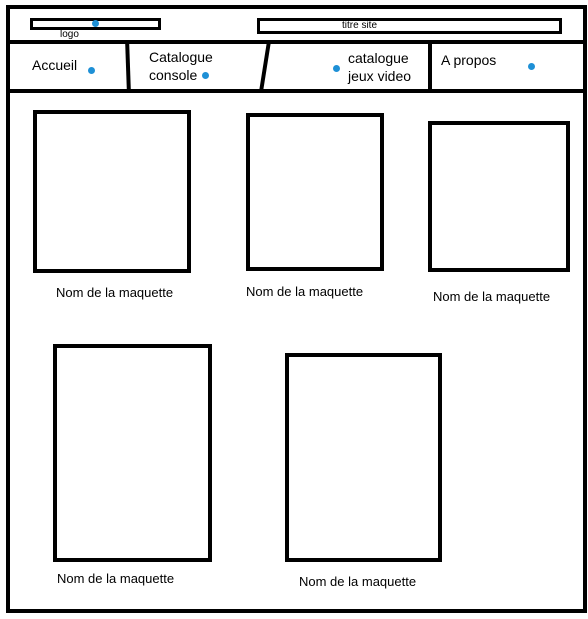 This screenshot has height=619, width=588. I want to click on product-name-5: Nom de la maquette, so click(358, 581).